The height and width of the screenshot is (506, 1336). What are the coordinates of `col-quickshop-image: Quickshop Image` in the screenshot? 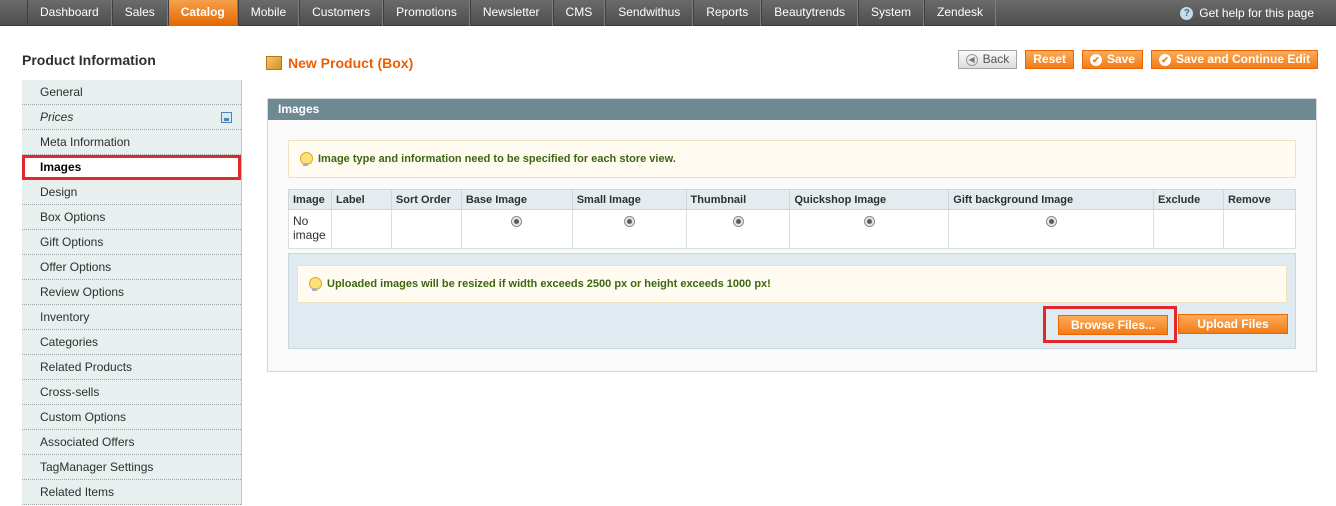 It's located at (869, 199).